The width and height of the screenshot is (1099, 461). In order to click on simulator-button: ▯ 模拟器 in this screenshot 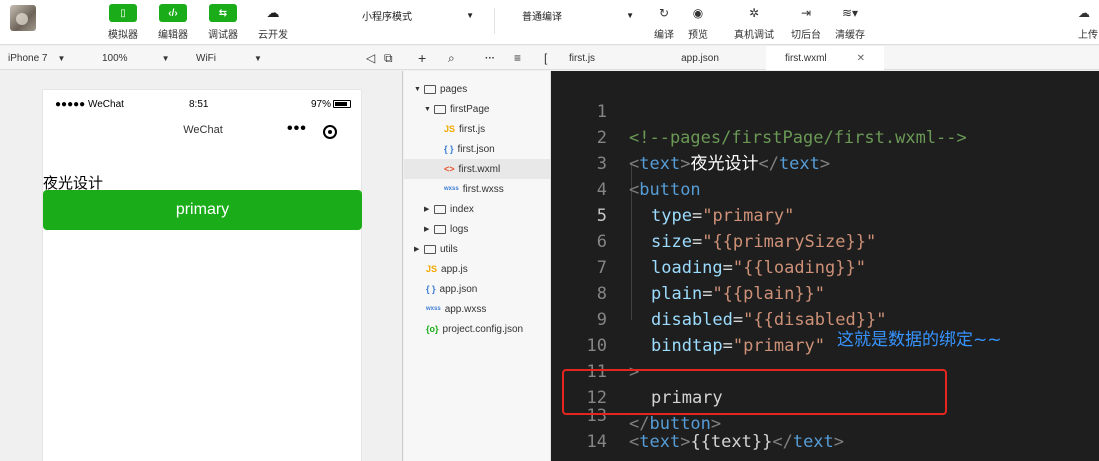, I will do `click(123, 22)`.